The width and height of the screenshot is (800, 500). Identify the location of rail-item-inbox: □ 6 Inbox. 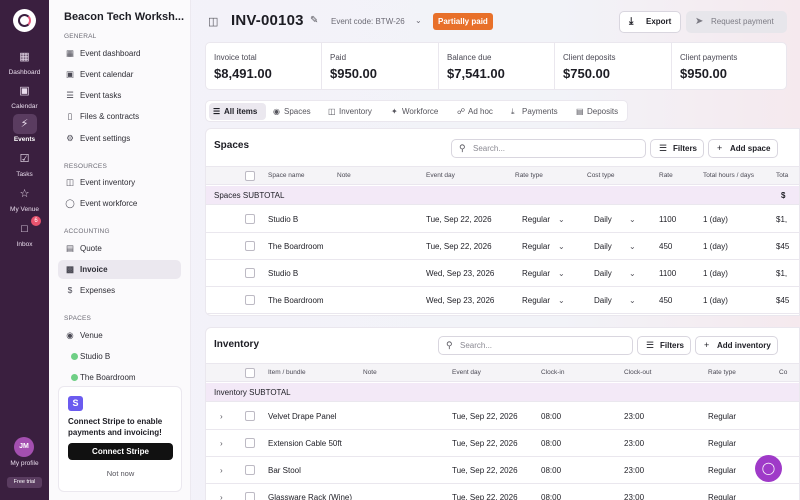
(24, 232).